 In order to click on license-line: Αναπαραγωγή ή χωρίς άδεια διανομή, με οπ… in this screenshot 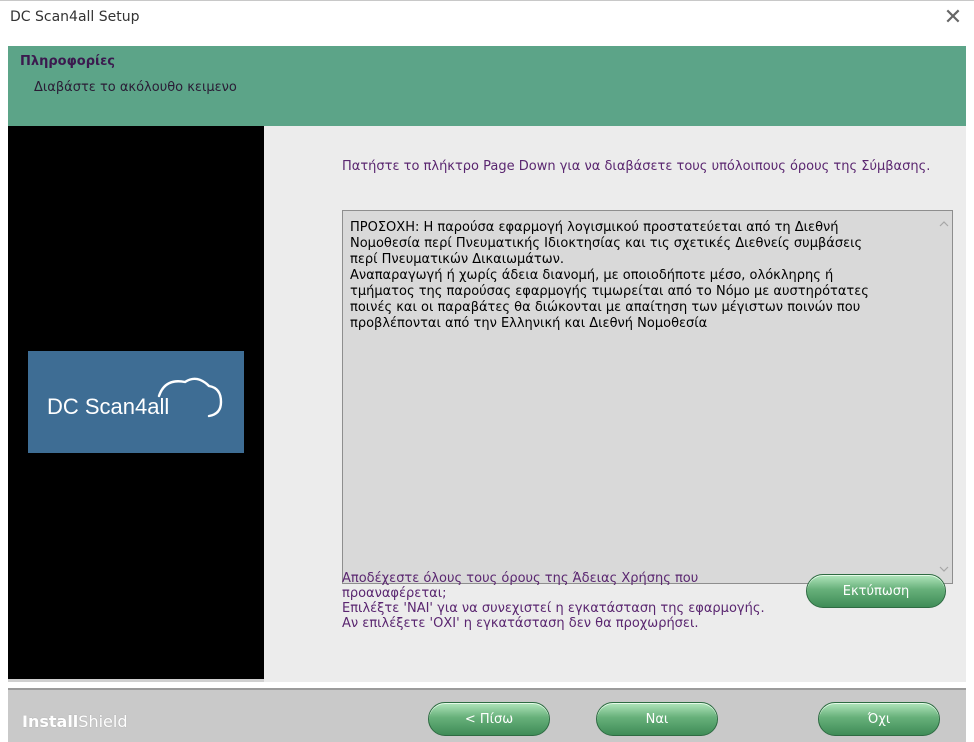, I will do `click(592, 275)`.